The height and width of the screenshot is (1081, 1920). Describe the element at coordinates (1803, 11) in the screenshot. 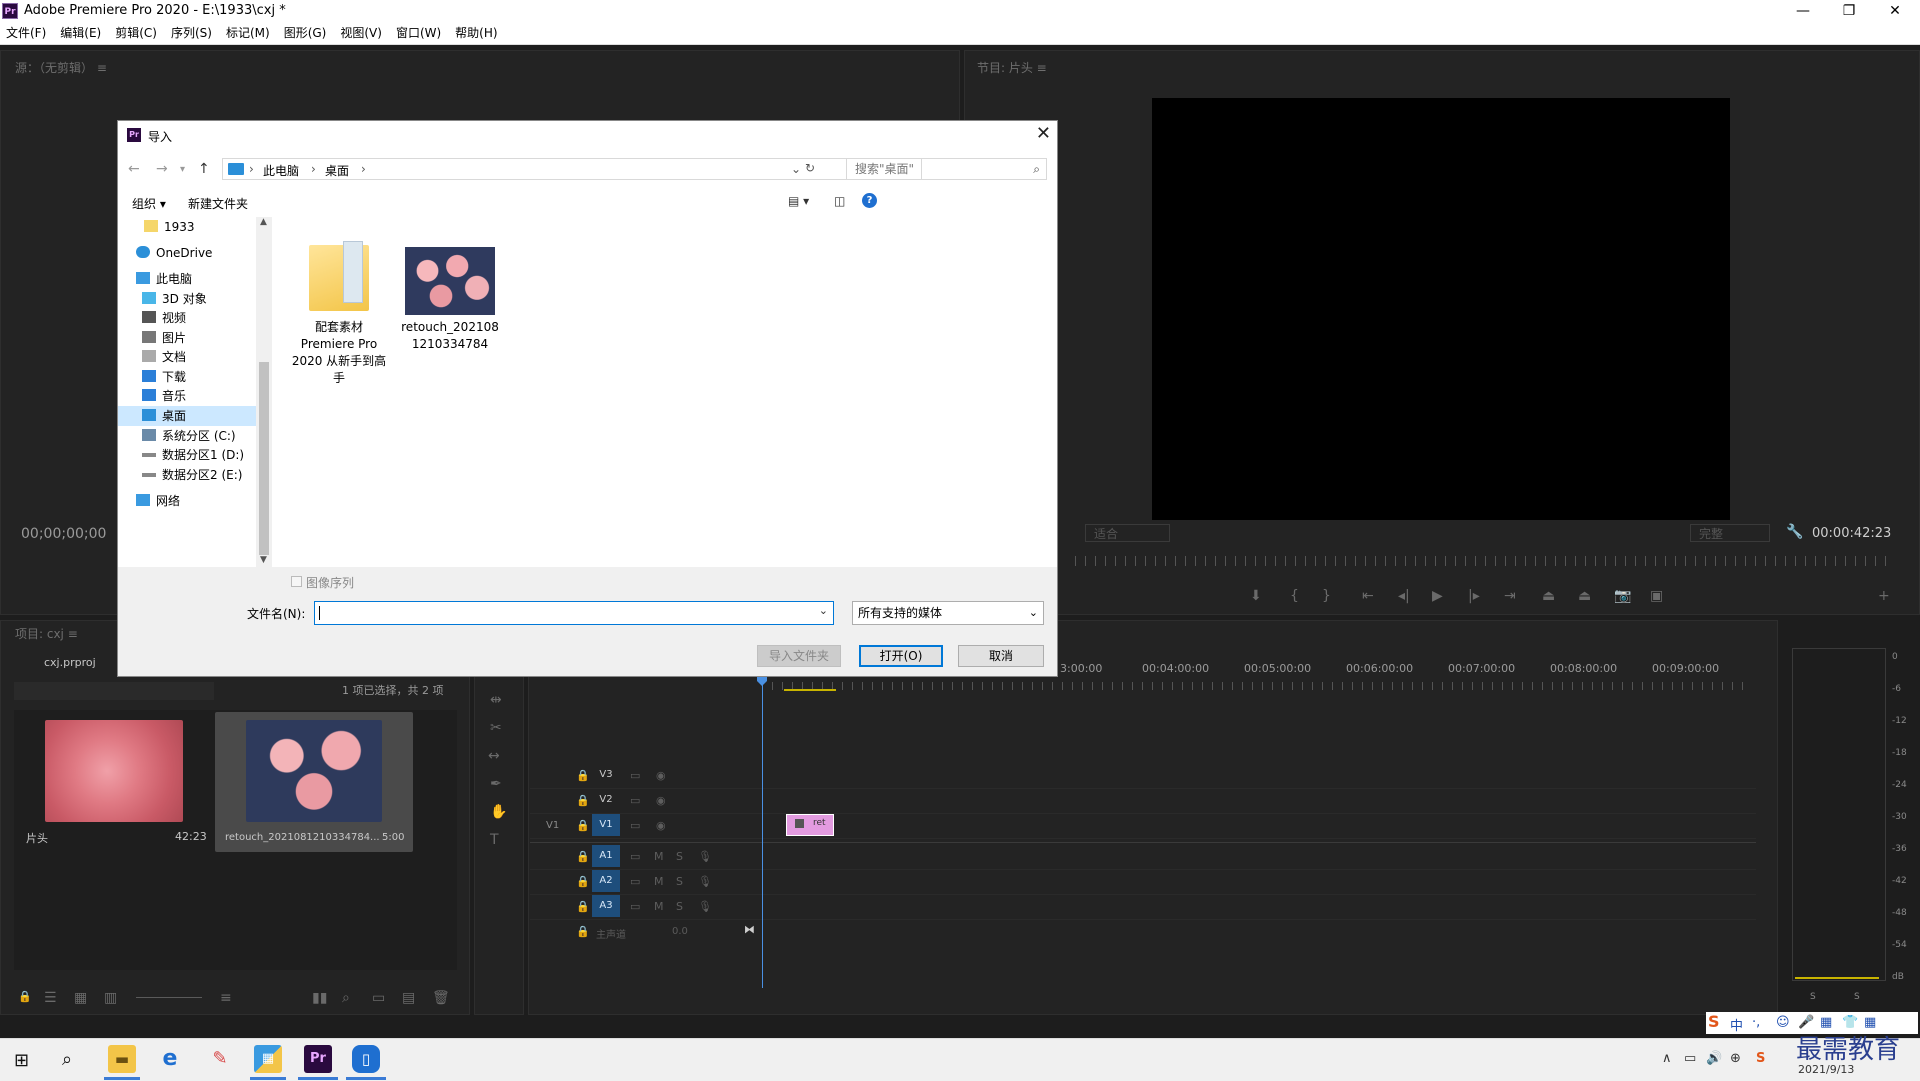

I see `minimize-button: —` at that location.